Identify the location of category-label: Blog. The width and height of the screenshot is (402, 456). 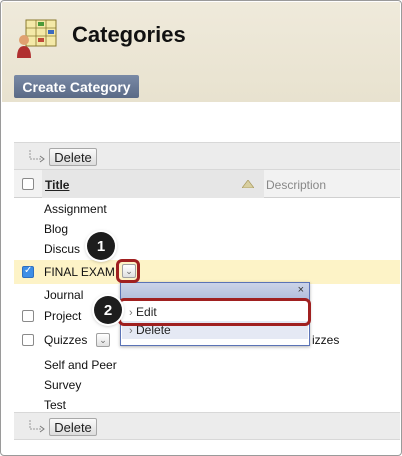
(56, 229).